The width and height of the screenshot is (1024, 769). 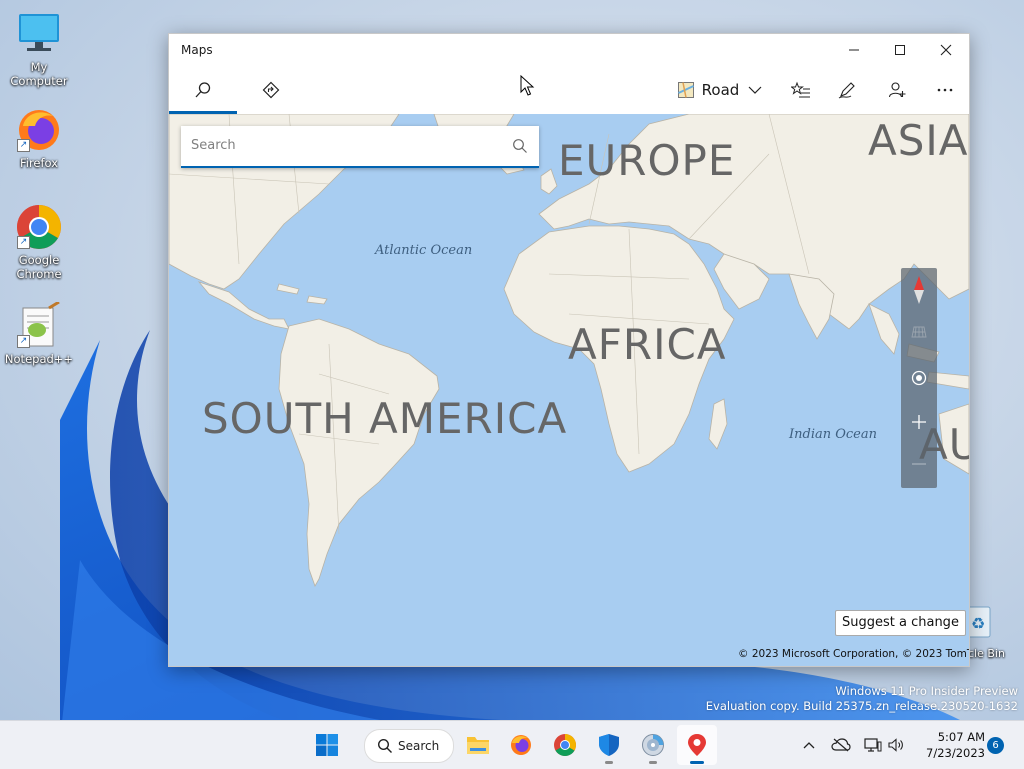 I want to click on ocean-label: Indian Ocean, so click(x=833, y=434).